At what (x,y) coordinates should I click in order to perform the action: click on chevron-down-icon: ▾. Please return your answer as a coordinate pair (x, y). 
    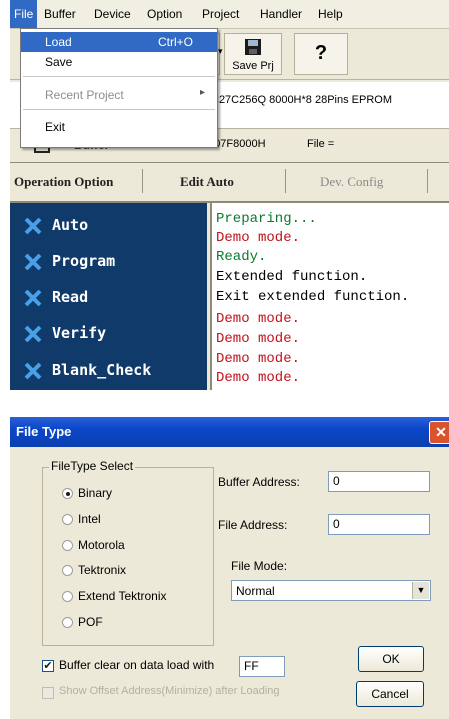
    Looking at the image, I should click on (220, 51).